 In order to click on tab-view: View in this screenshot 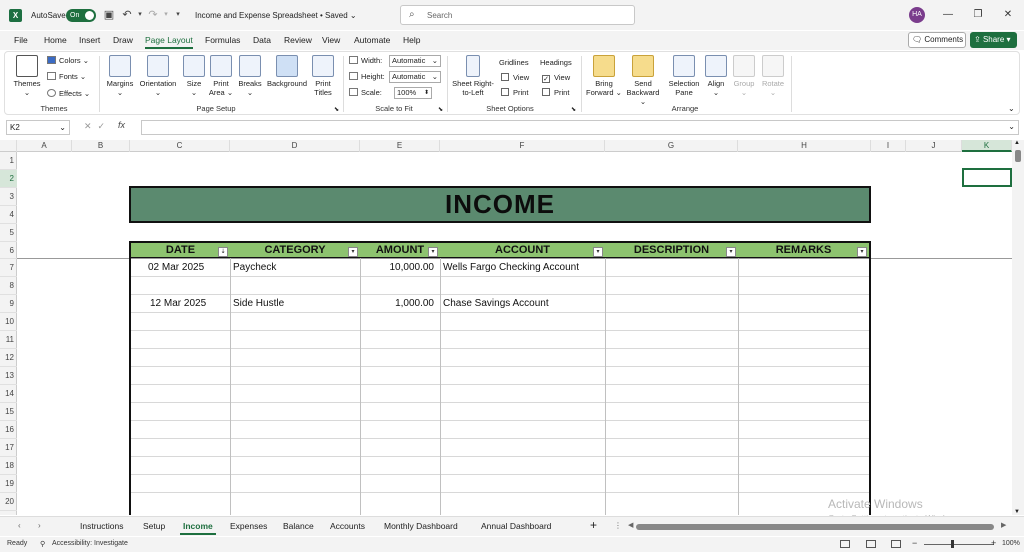, I will do `click(331, 40)`.